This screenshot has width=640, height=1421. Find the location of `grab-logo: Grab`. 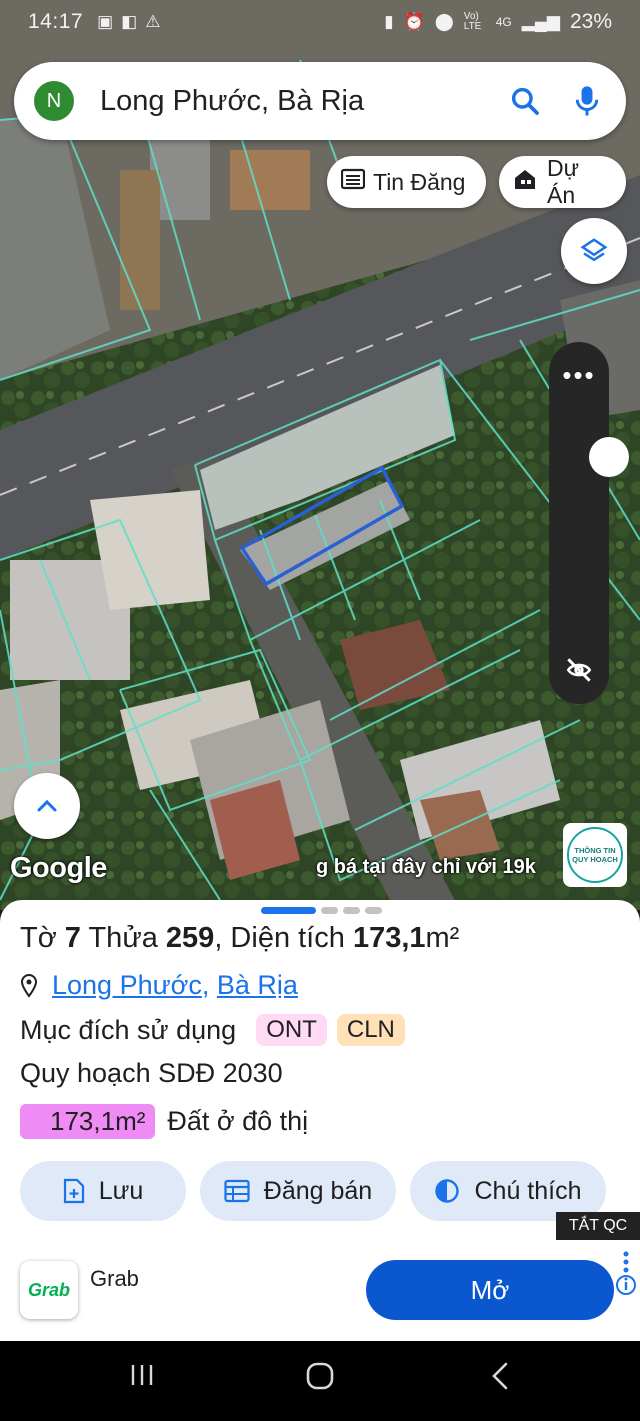

grab-logo: Grab is located at coordinates (49, 1290).